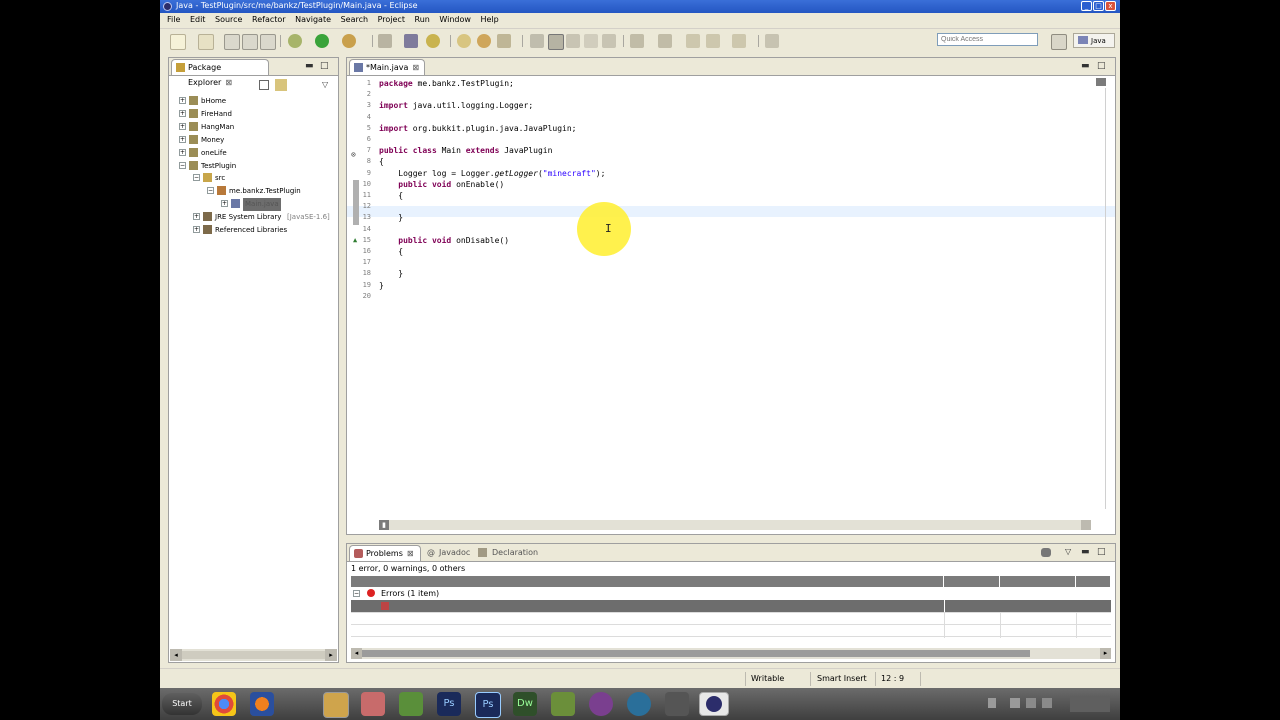 This screenshot has width=1280, height=720. What do you see at coordinates (250, 42) in the screenshot?
I see `save-all-icon` at bounding box center [250, 42].